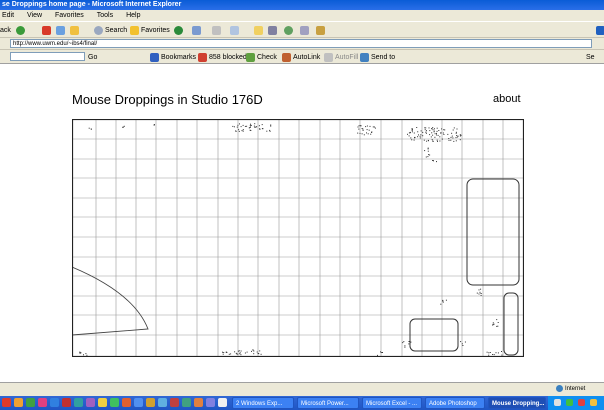 The image size is (604, 410). I want to click on autofill-button: AutoFill, so click(341, 57).